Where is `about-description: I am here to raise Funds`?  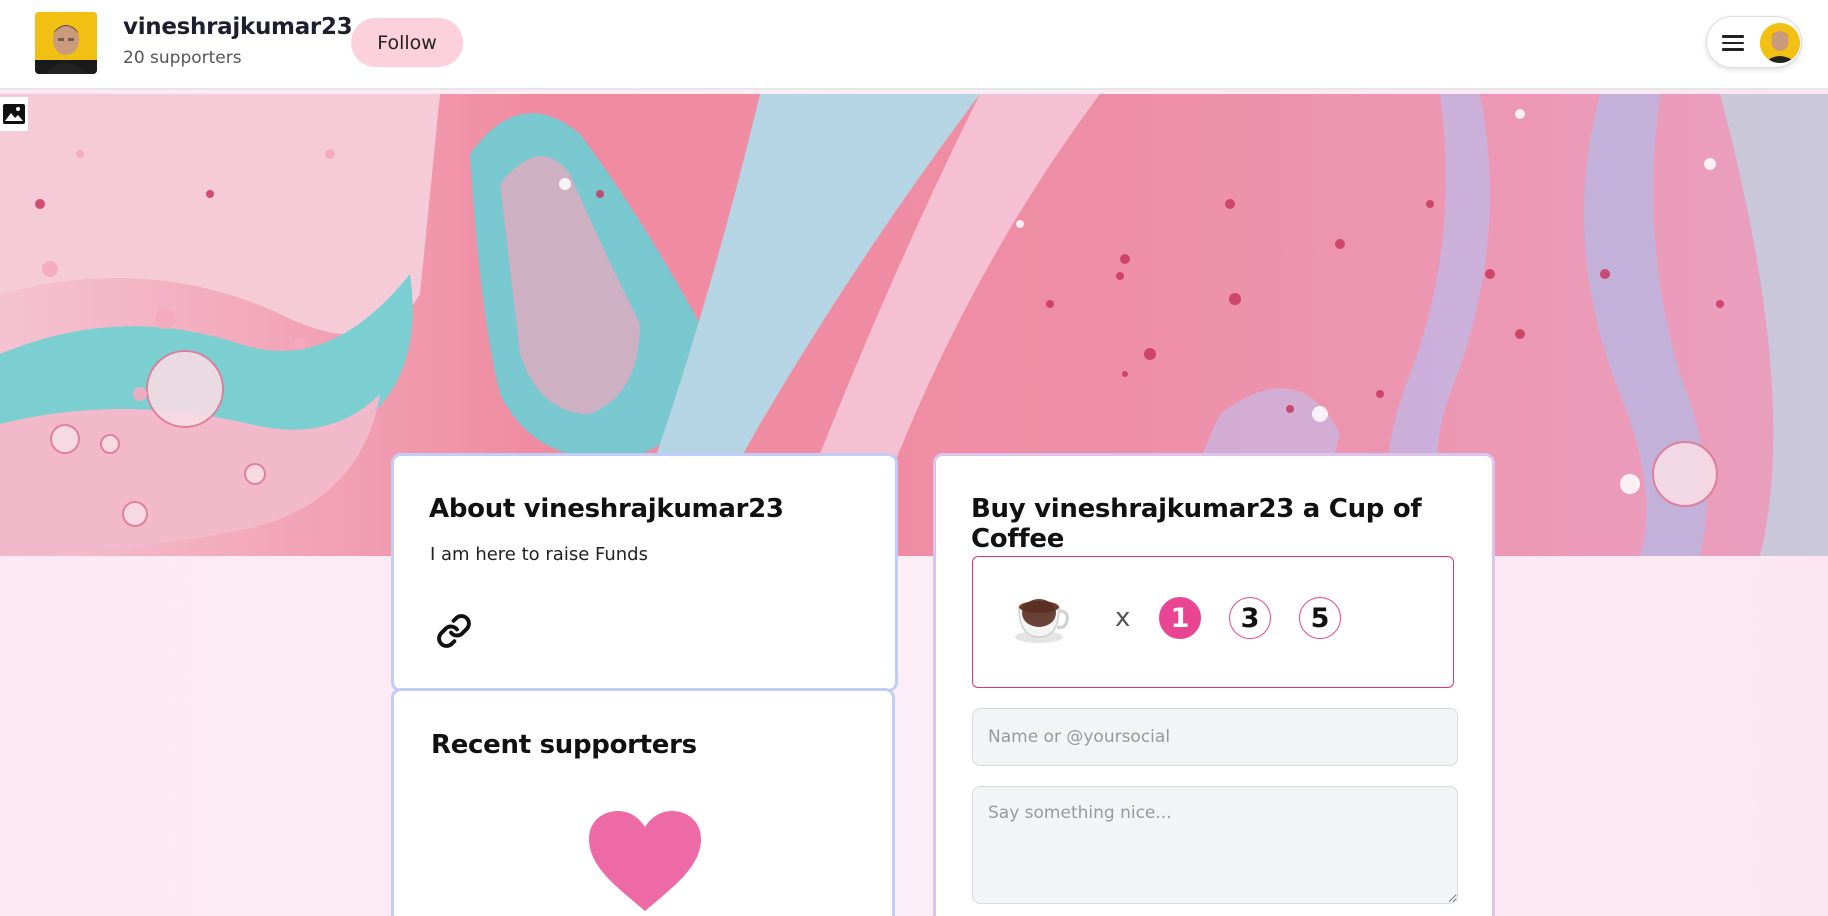 about-description: I am here to raise Funds is located at coordinates (539, 554).